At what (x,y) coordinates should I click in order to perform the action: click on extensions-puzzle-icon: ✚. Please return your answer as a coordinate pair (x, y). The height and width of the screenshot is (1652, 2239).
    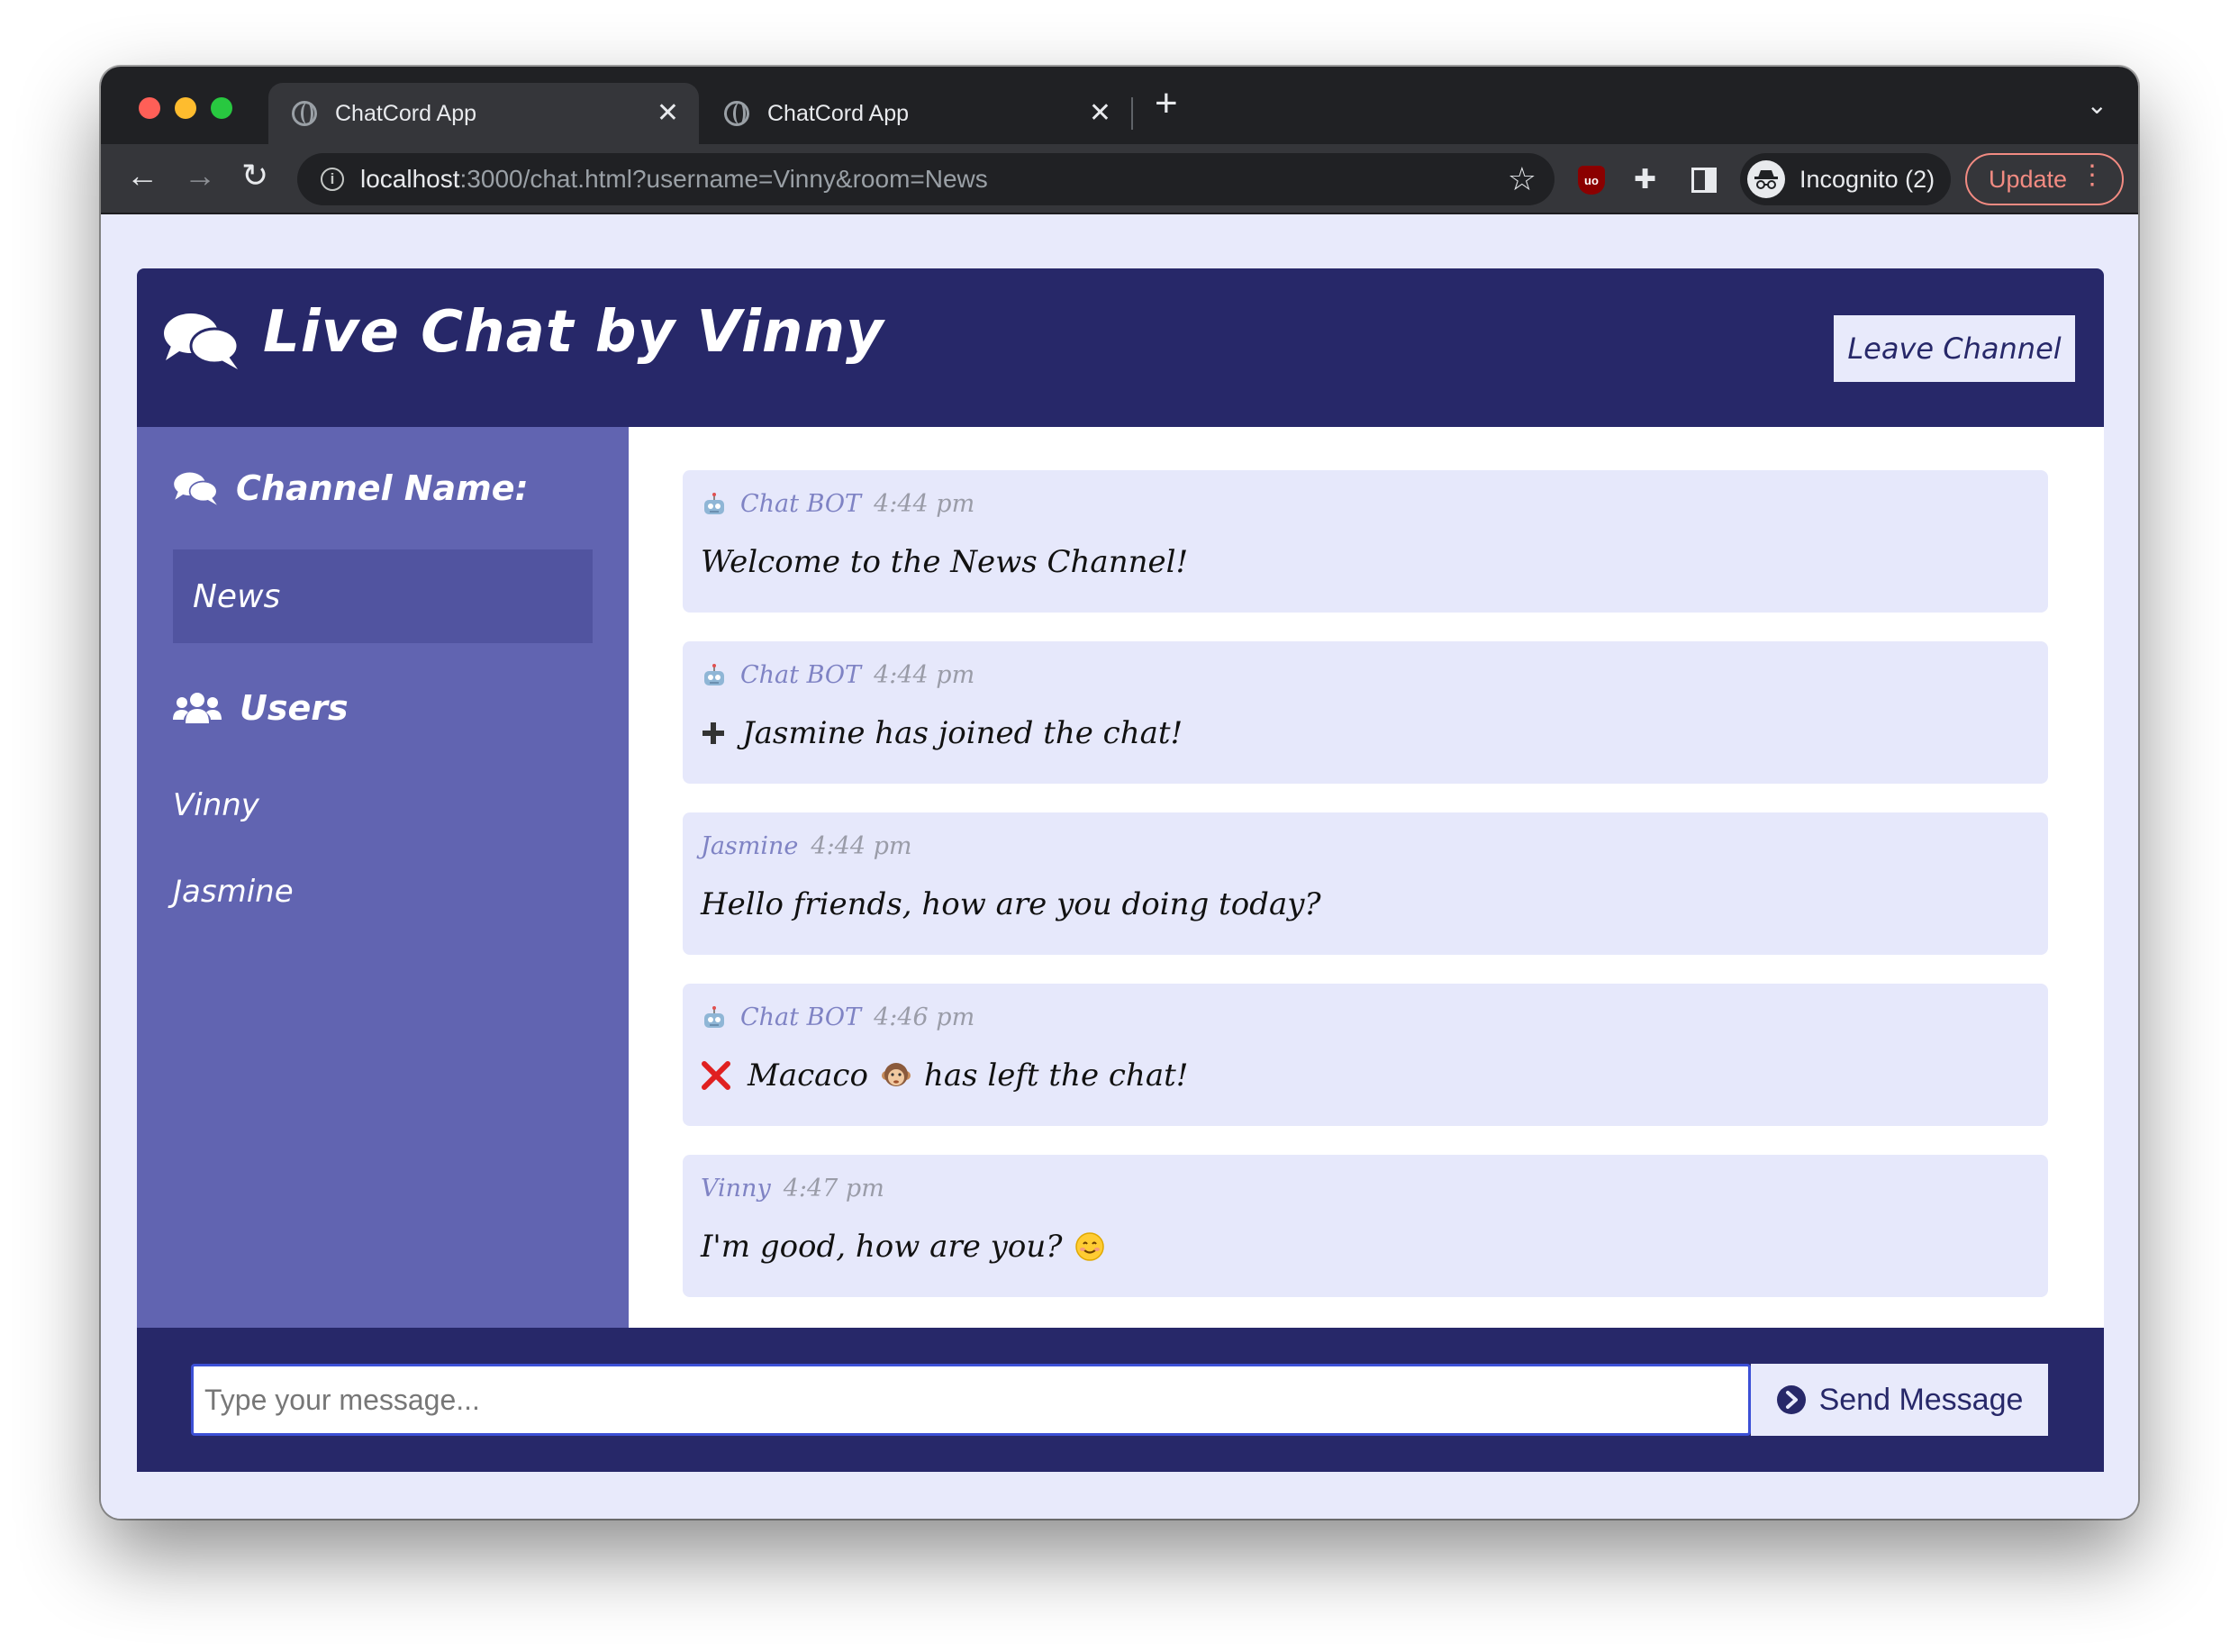
    Looking at the image, I should click on (1645, 179).